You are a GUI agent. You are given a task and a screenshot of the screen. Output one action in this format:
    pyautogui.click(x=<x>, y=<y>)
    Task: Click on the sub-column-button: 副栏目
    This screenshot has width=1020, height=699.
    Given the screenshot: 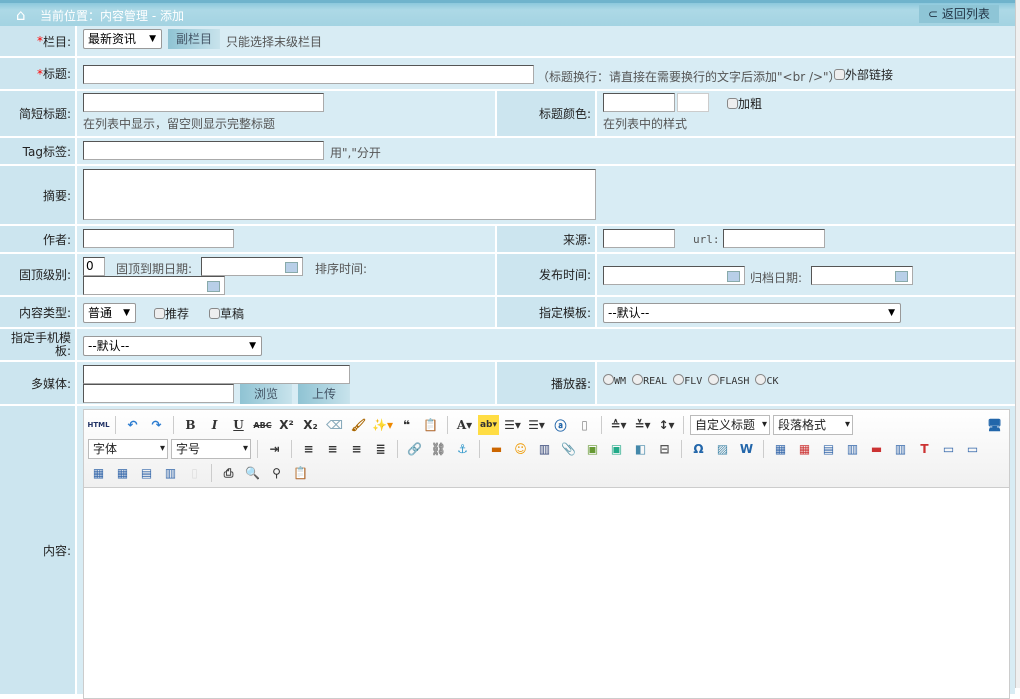 What is the action you would take?
    pyautogui.click(x=194, y=39)
    